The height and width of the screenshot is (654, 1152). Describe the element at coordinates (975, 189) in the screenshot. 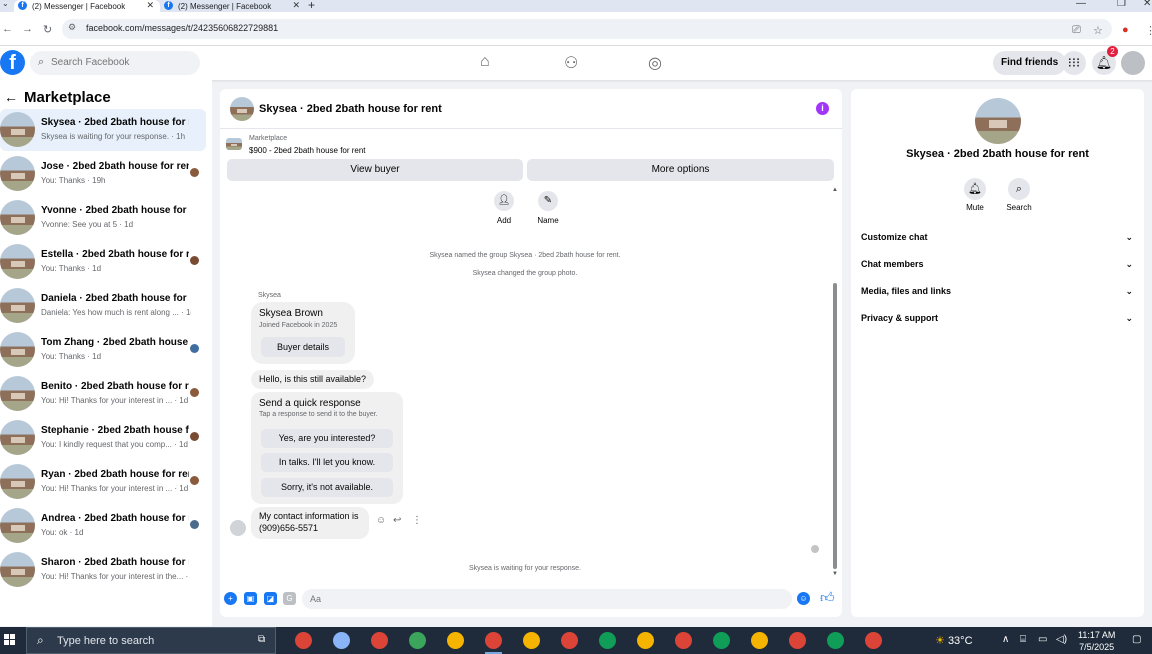

I see `mute-bell-icon: 🔔︎` at that location.